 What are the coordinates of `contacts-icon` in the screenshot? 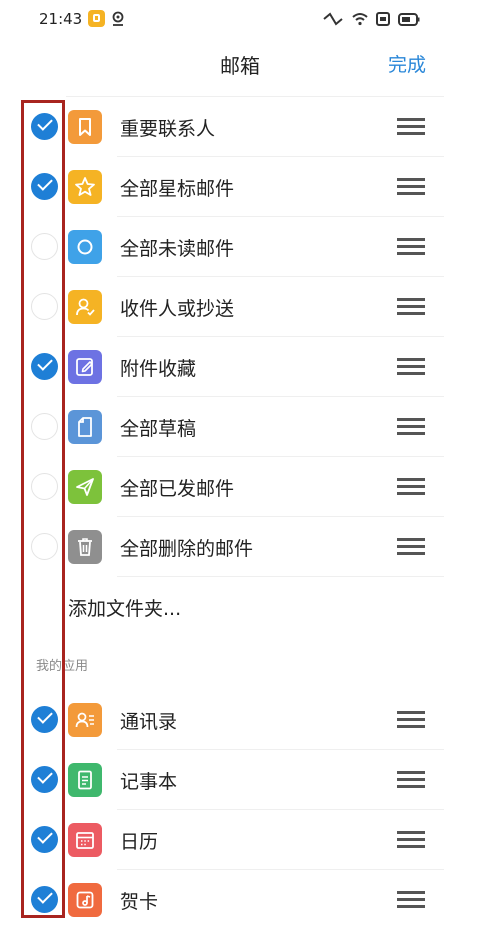 It's located at (85, 720).